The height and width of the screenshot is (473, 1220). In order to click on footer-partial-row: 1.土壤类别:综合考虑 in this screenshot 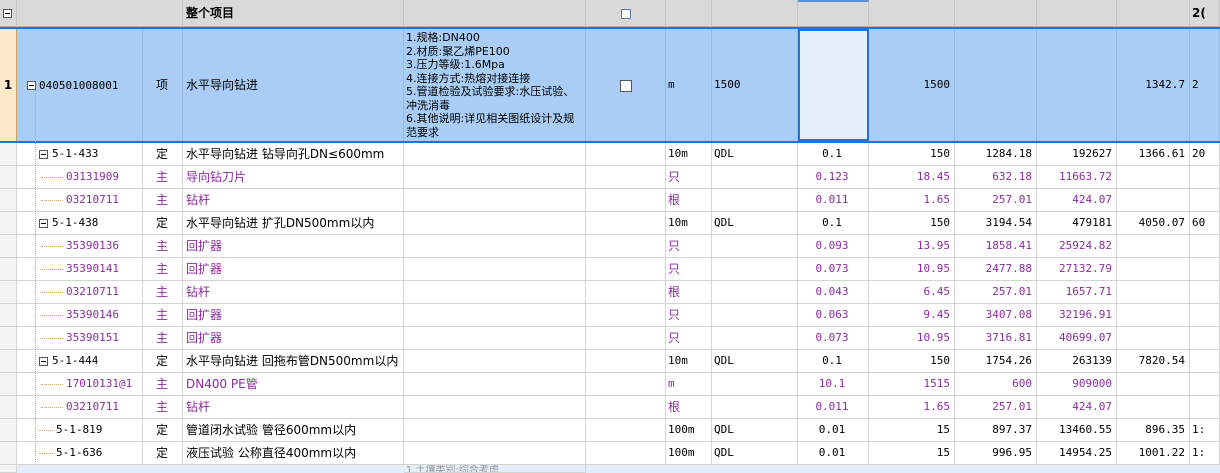, I will do `click(610, 469)`.